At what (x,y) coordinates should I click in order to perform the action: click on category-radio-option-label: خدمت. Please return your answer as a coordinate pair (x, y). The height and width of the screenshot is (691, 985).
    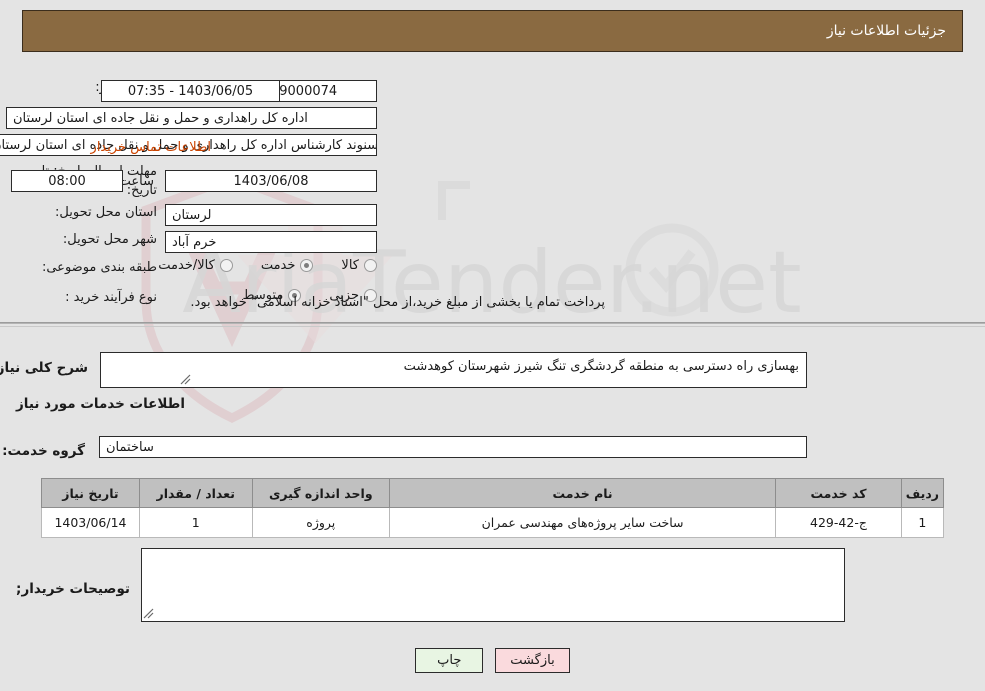
    Looking at the image, I should click on (278, 265).